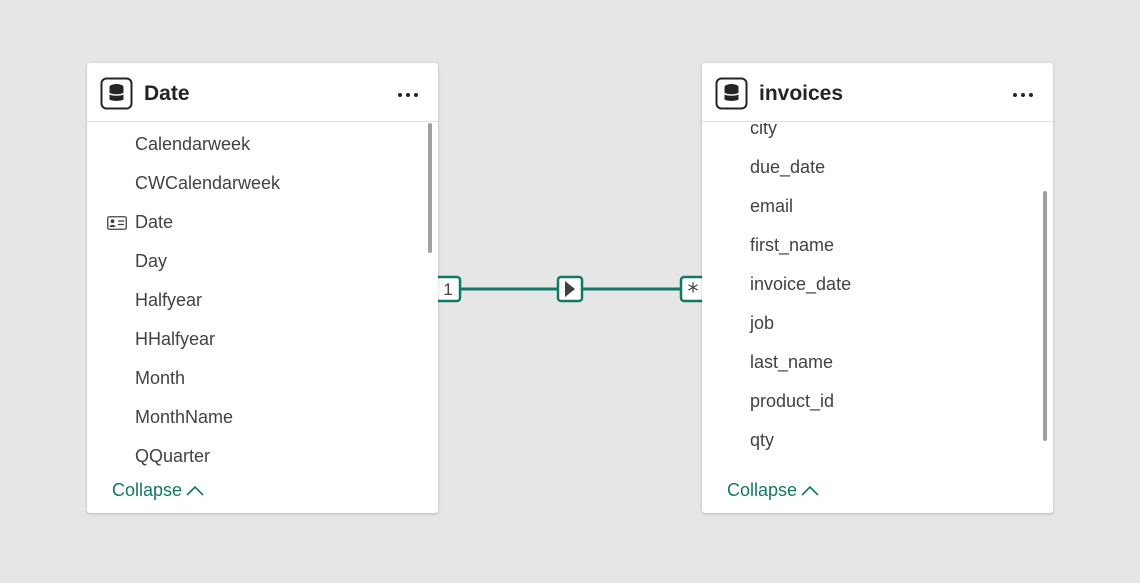  What do you see at coordinates (762, 325) in the screenshot?
I see `field-item: job` at bounding box center [762, 325].